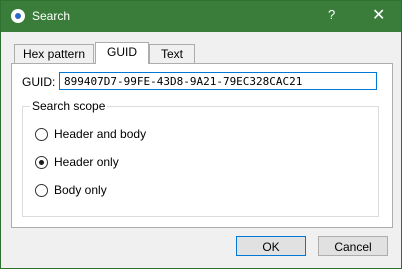 This screenshot has width=402, height=269. I want to click on app-icon, so click(18, 16).